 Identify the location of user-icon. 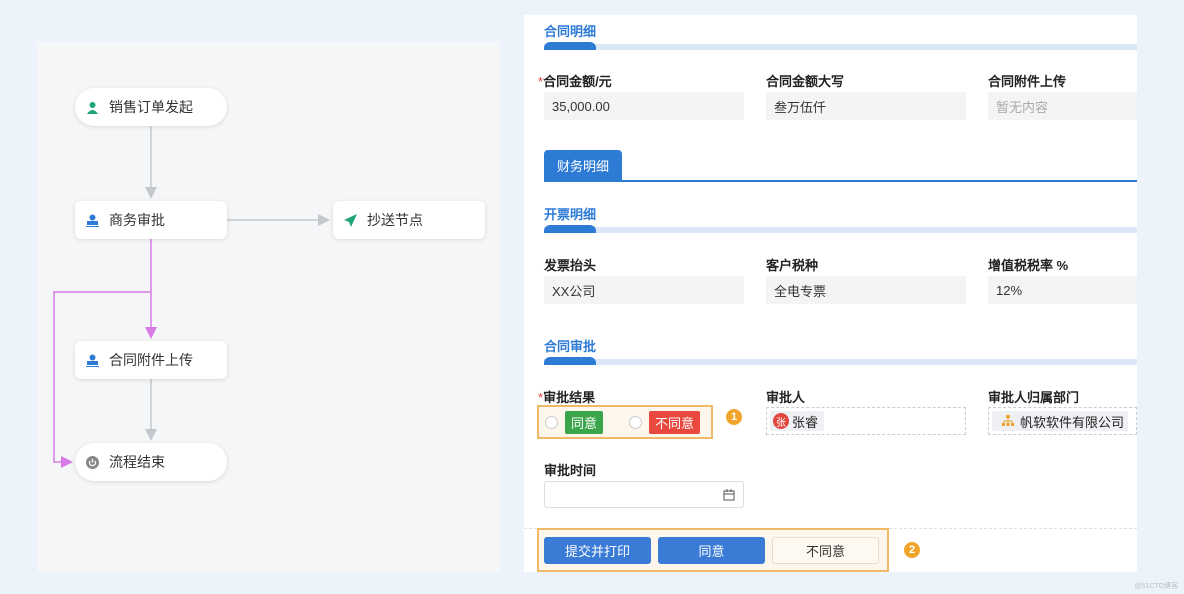
(92, 107).